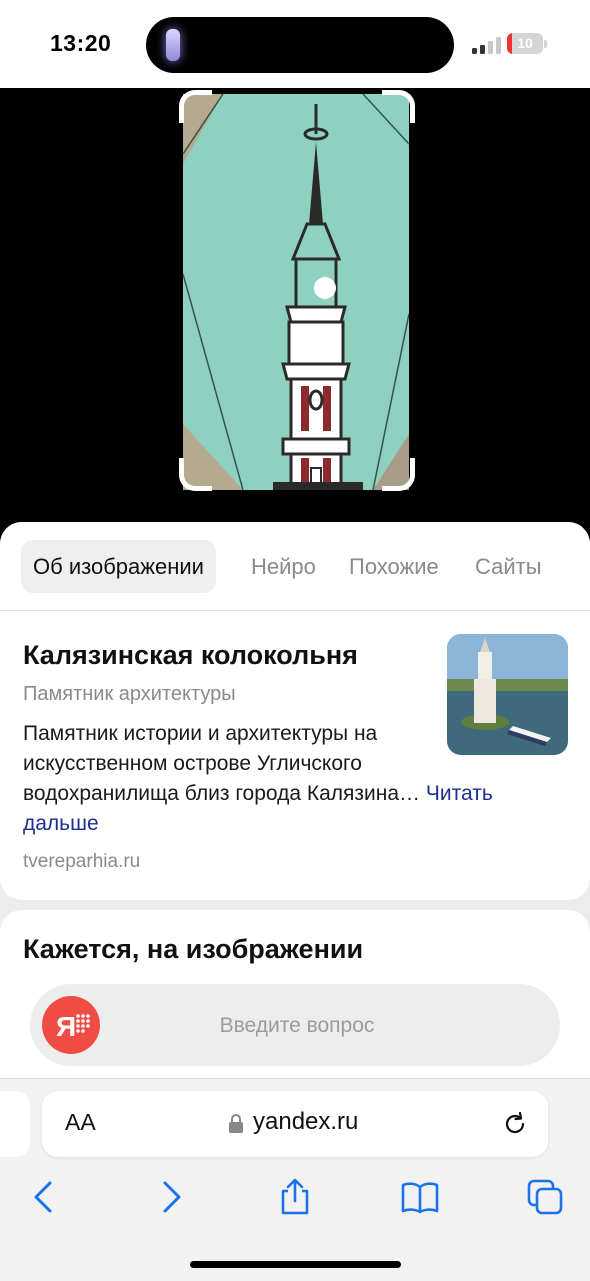 The height and width of the screenshot is (1281, 590). What do you see at coordinates (300, 45) in the screenshot?
I see `dynamic-island` at bounding box center [300, 45].